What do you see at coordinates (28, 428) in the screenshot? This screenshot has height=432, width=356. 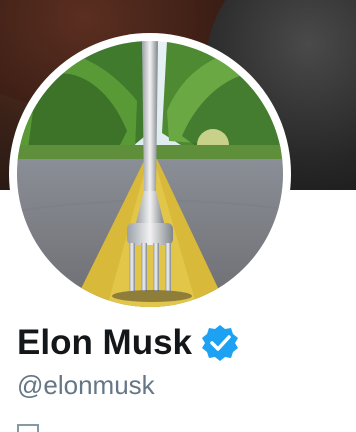 I see `calendar-icon` at bounding box center [28, 428].